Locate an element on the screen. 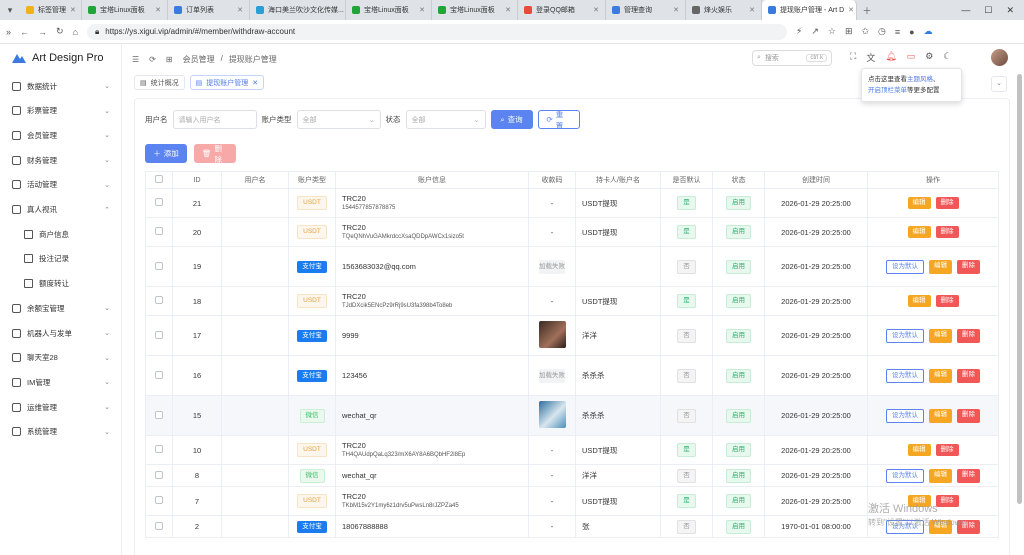 This screenshot has height=555, width=1024. sidebar-item: 机器人与发单 ⌄ is located at coordinates (61, 333).